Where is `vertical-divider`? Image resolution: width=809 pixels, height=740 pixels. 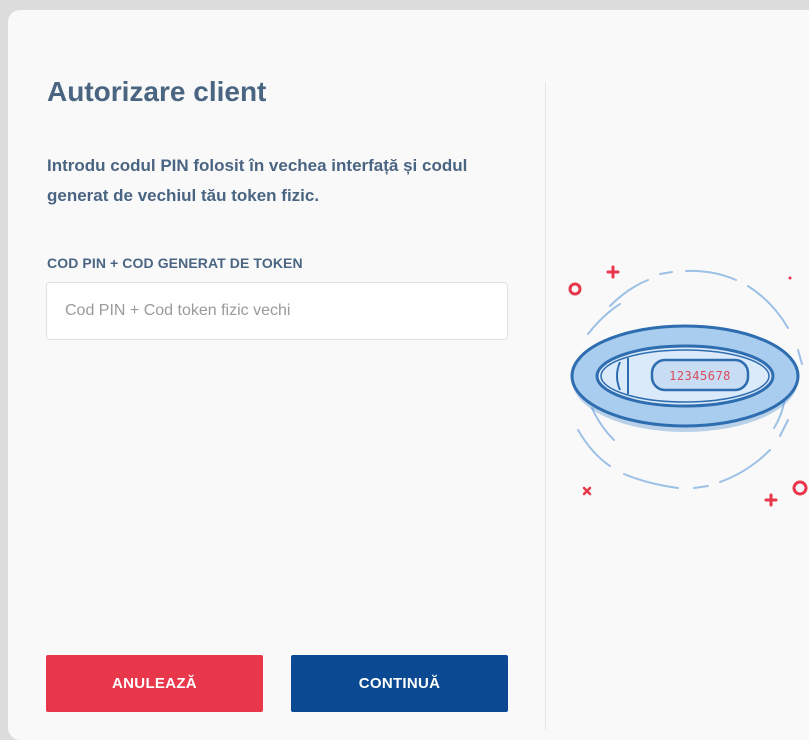 vertical-divider is located at coordinates (545, 406).